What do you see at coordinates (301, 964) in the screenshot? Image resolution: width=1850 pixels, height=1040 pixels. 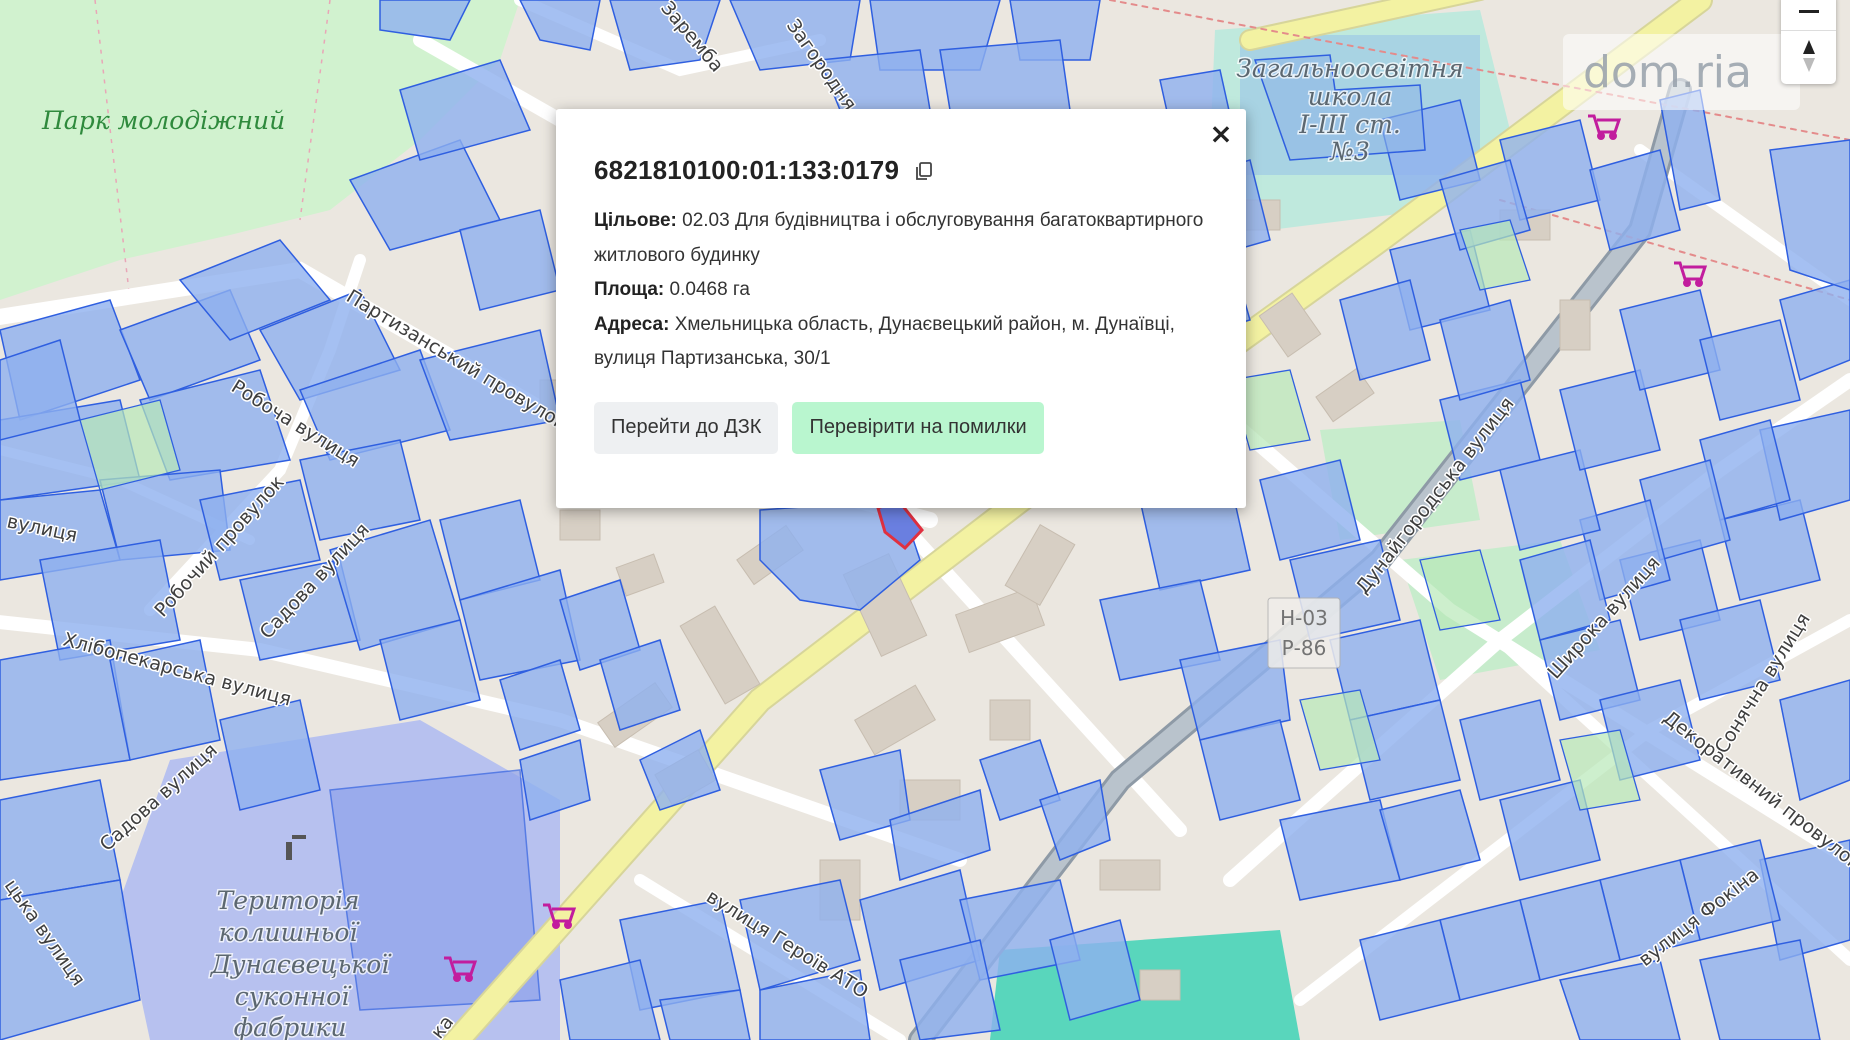 I see `svg-text: Дунаєвецької` at bounding box center [301, 964].